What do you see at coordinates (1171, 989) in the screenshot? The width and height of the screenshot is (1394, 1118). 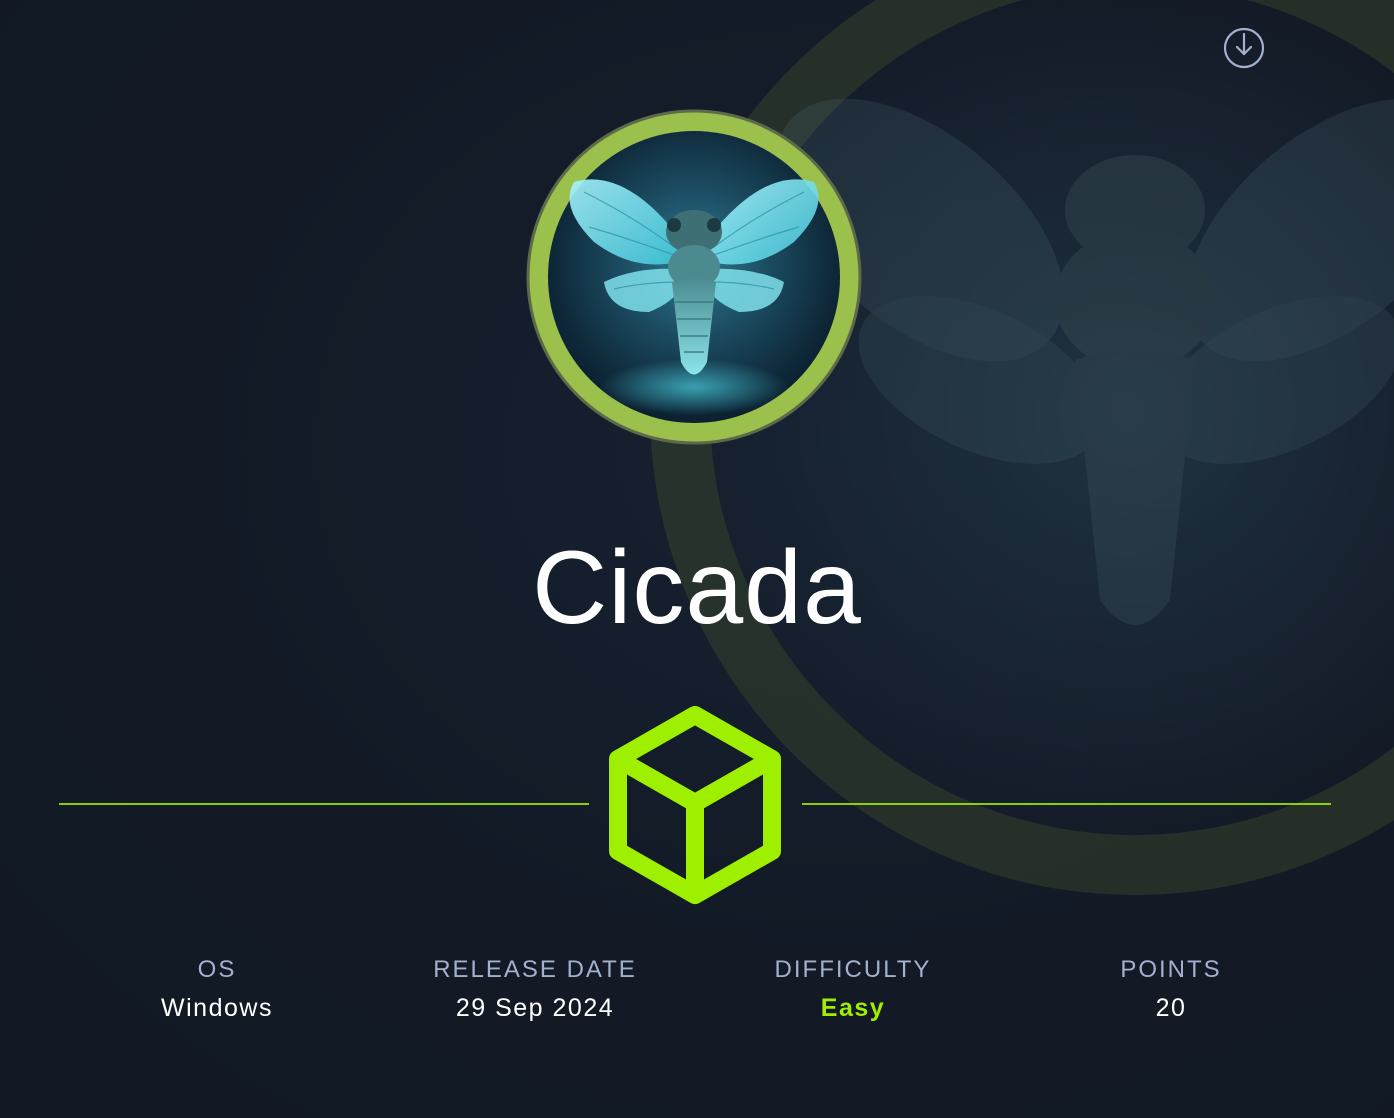 I see `stat-points: POINTS 20` at bounding box center [1171, 989].